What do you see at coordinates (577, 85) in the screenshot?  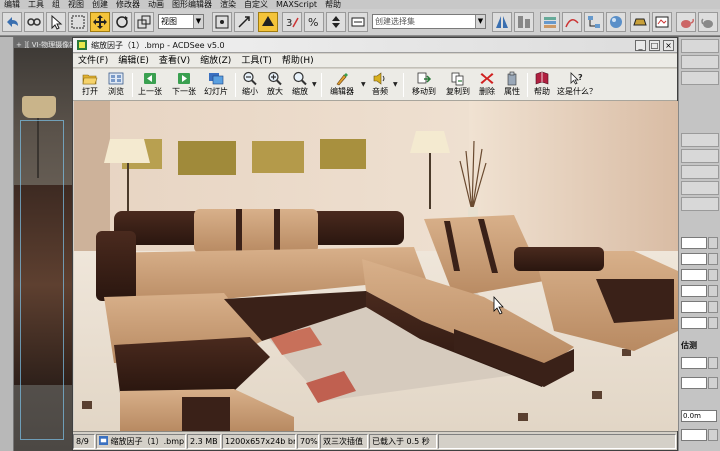 I see `whats-this-button: ? 这是什么？` at bounding box center [577, 85].